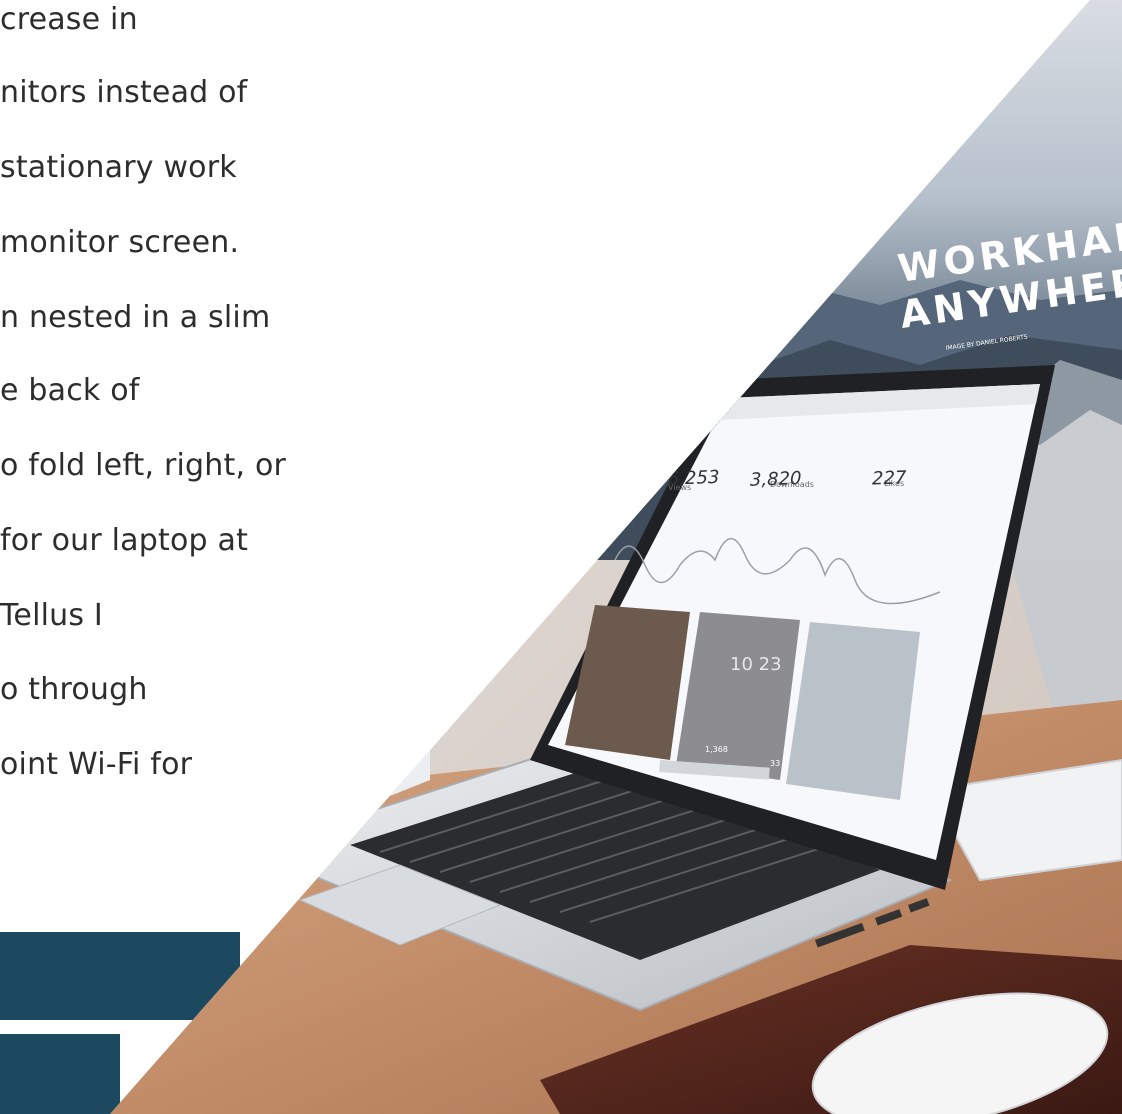  What do you see at coordinates (889, 478) in the screenshot?
I see `stat-likes-value: 227` at bounding box center [889, 478].